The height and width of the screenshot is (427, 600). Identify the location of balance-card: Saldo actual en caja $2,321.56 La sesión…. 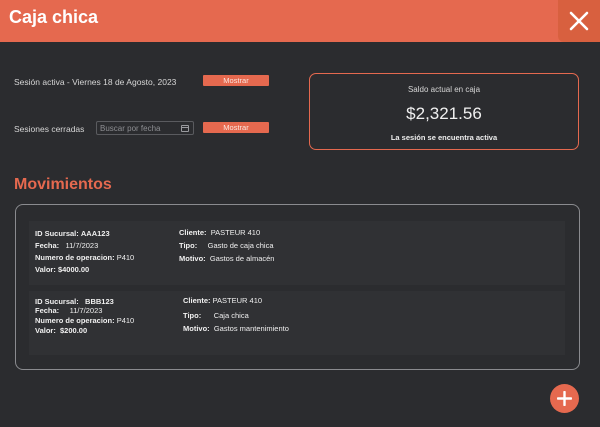
(444, 111).